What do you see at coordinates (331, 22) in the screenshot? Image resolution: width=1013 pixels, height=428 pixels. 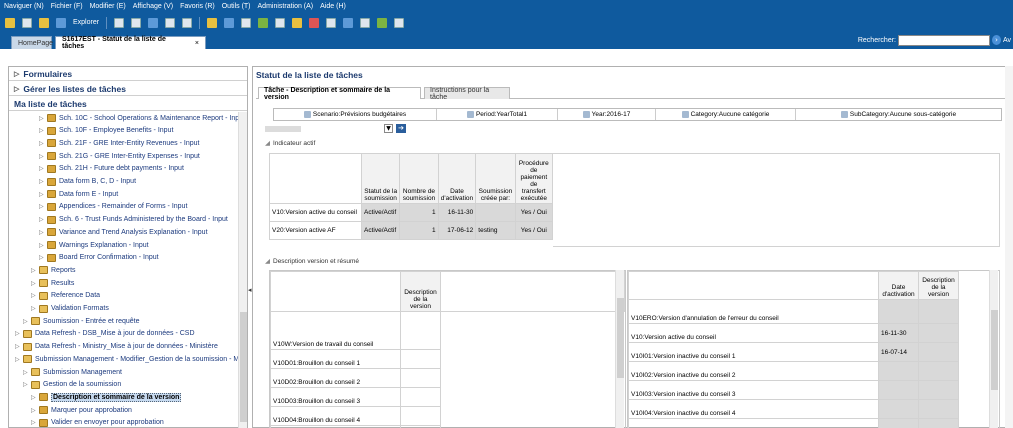 I see `validate-icon` at bounding box center [331, 22].